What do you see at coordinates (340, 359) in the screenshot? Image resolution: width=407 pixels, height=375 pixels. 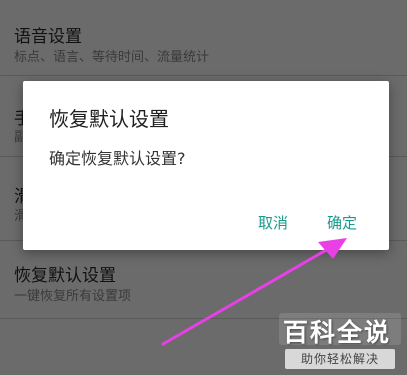 I see `watermark-subtitle: 助你轻松解决` at bounding box center [340, 359].